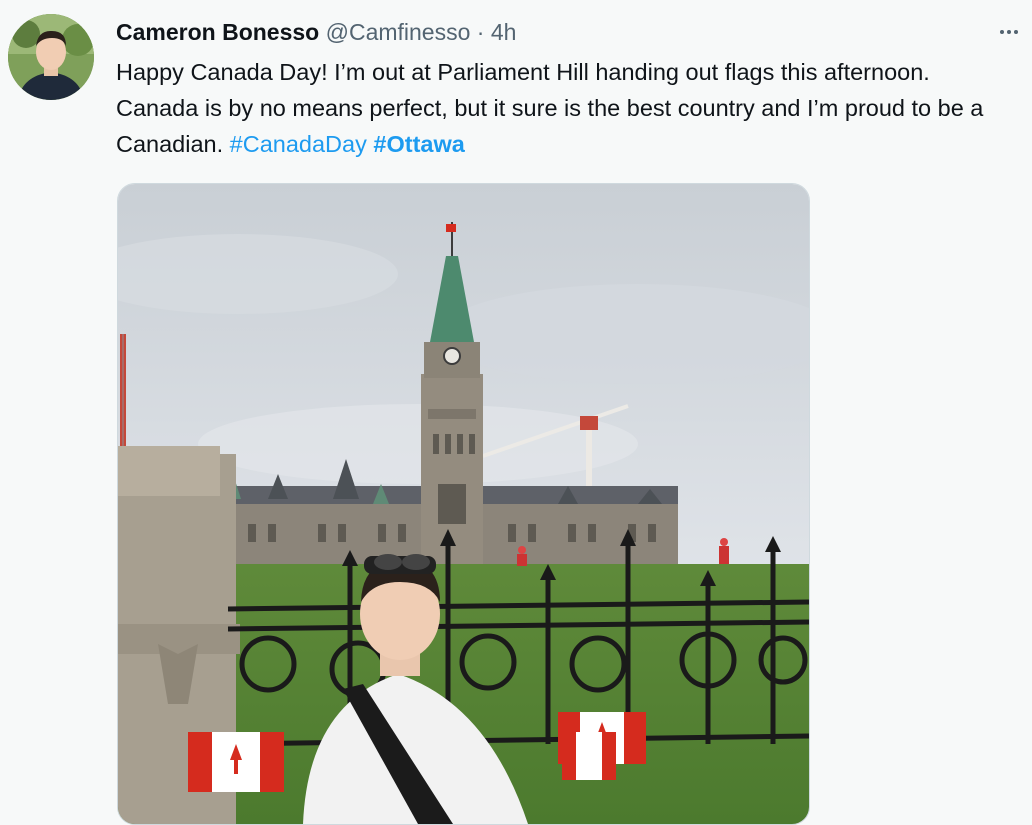 This screenshot has width=1032, height=825. Describe the element at coordinates (217, 32) in the screenshot. I see `display-name: Cameron Bonesso` at that location.